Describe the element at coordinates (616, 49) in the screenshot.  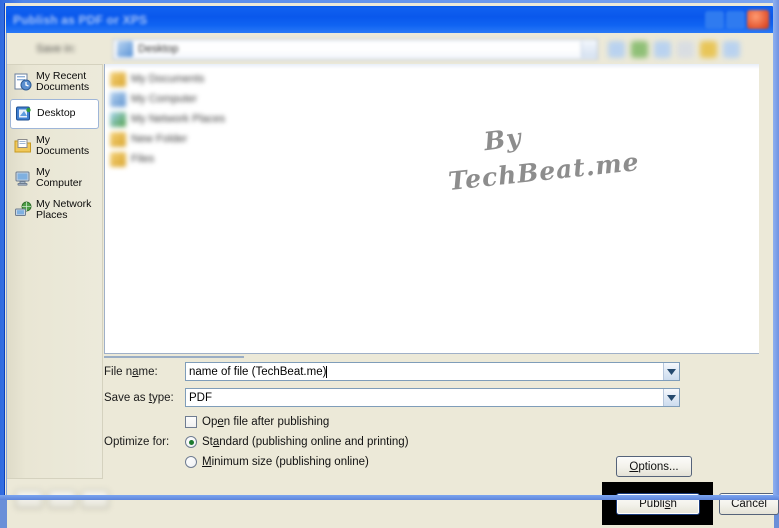
I see `back-icon` at that location.